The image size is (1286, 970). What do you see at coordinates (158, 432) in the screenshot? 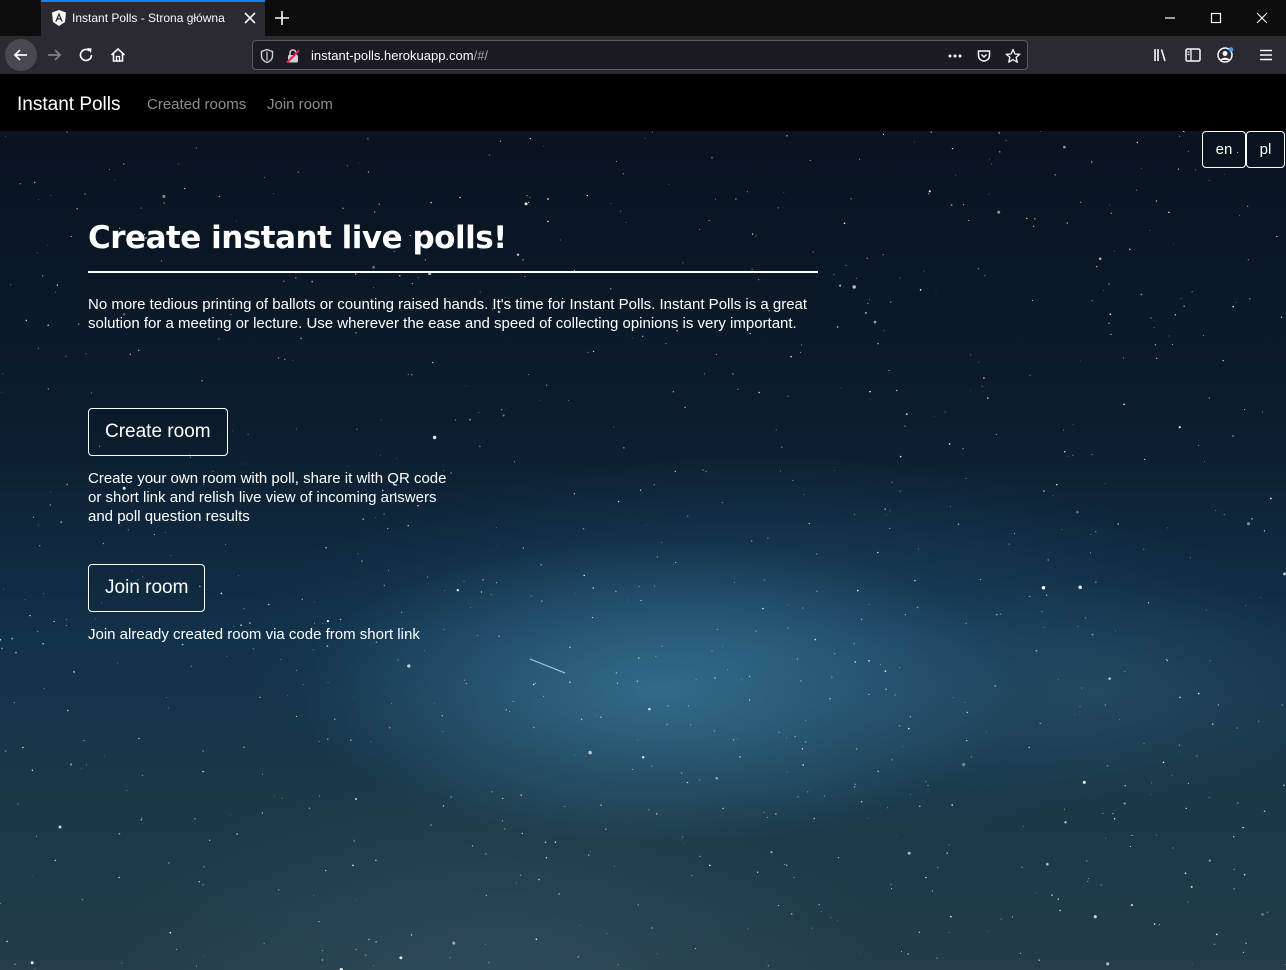
I see `create-room-button: Create room` at bounding box center [158, 432].